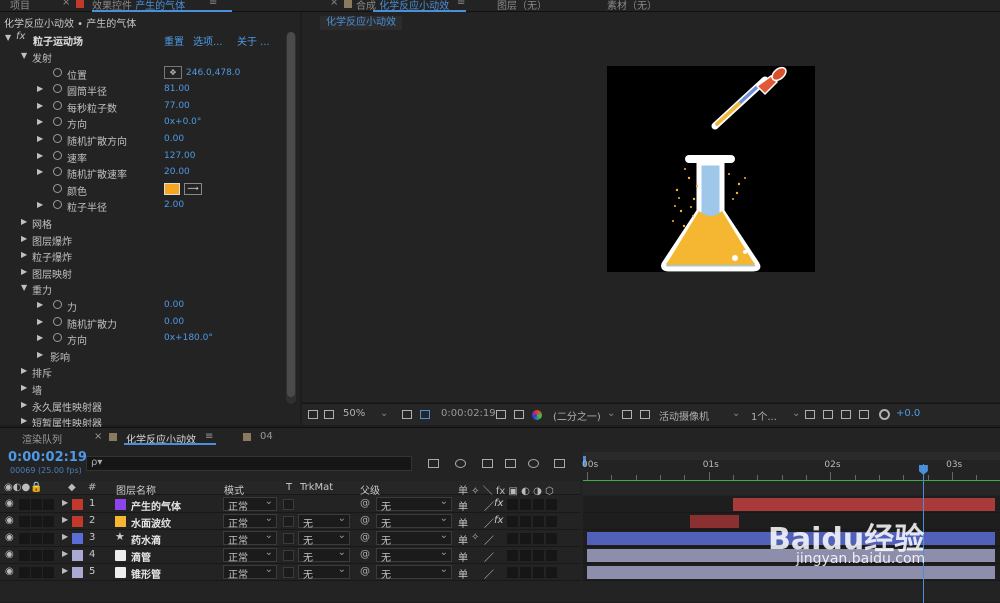  Describe the element at coordinates (141, 556) in the screenshot. I see `layer-name: 滴管` at that location.